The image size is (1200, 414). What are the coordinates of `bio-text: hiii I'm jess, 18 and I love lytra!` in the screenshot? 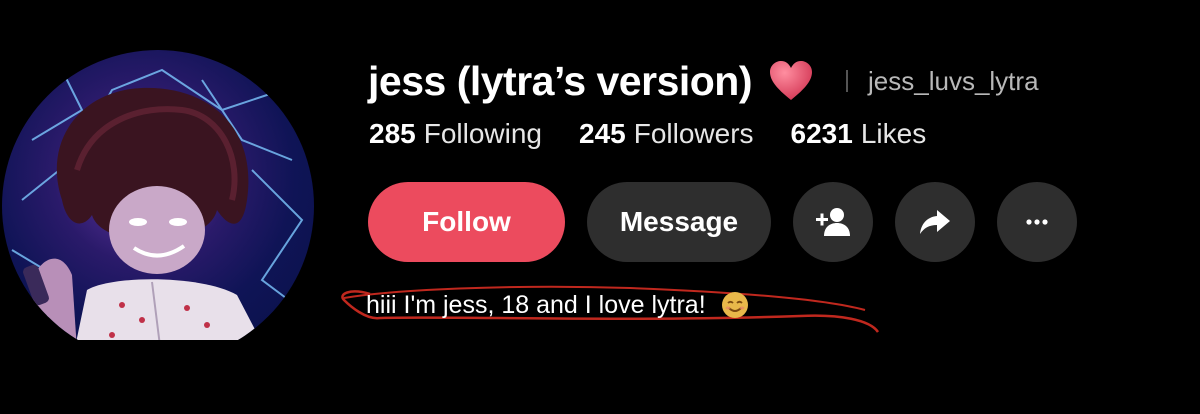 It's located at (536, 304).